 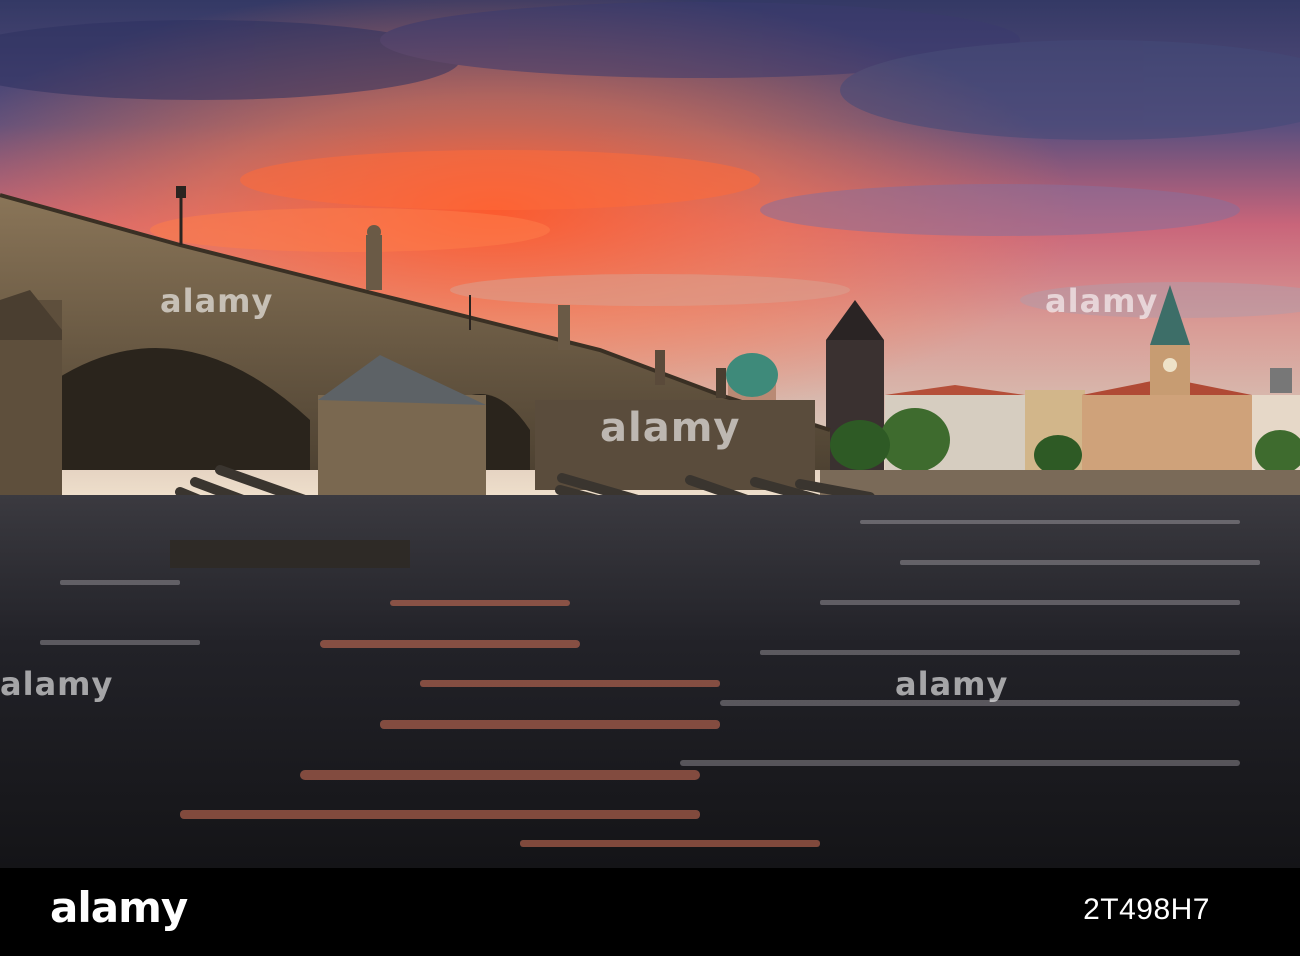 I want to click on log-platform-front, so click(x=290, y=554).